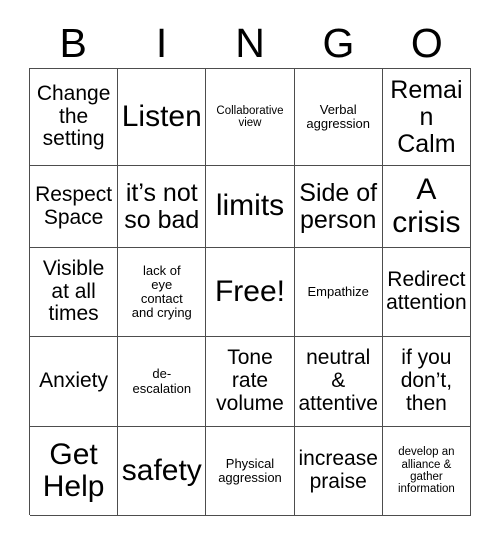 The image size is (500, 544). I want to click on bingo-cell-label: develop an alliance & gather information, so click(426, 471).